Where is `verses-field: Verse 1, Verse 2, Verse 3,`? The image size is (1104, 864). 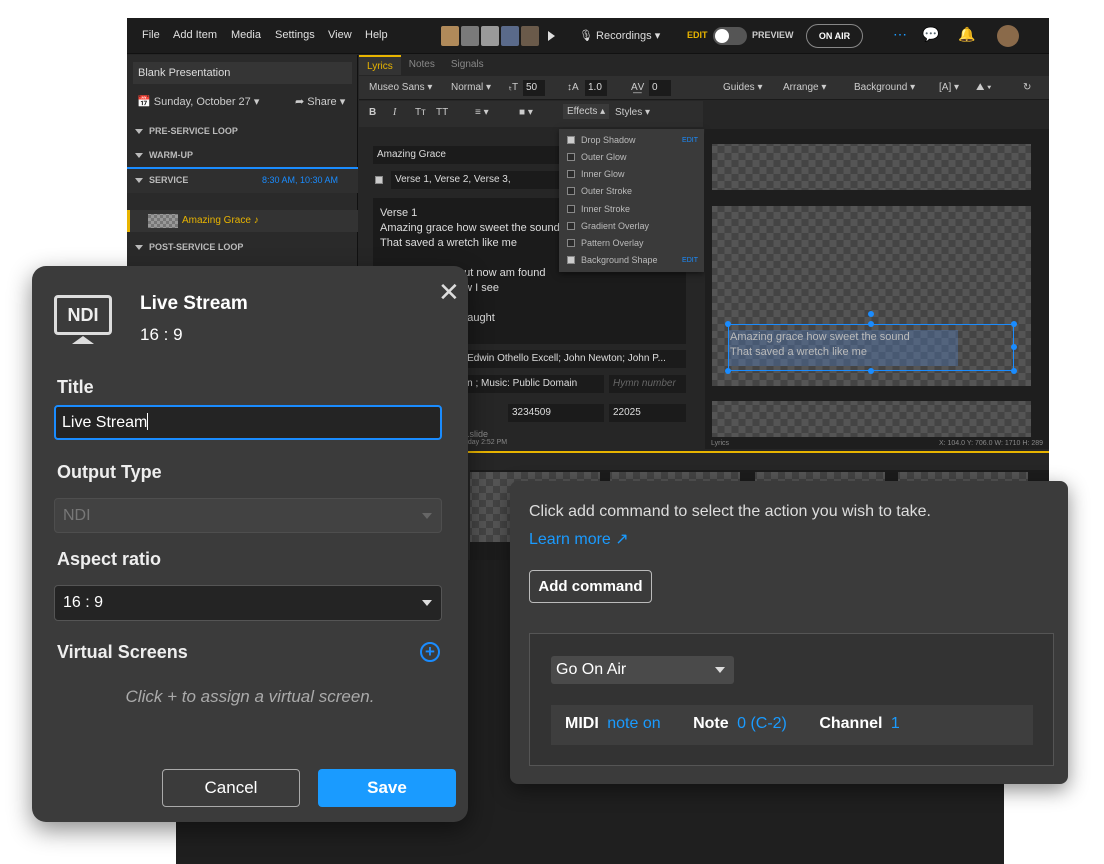
verses-field: Verse 1, Verse 2, Verse 3, is located at coordinates (475, 180).